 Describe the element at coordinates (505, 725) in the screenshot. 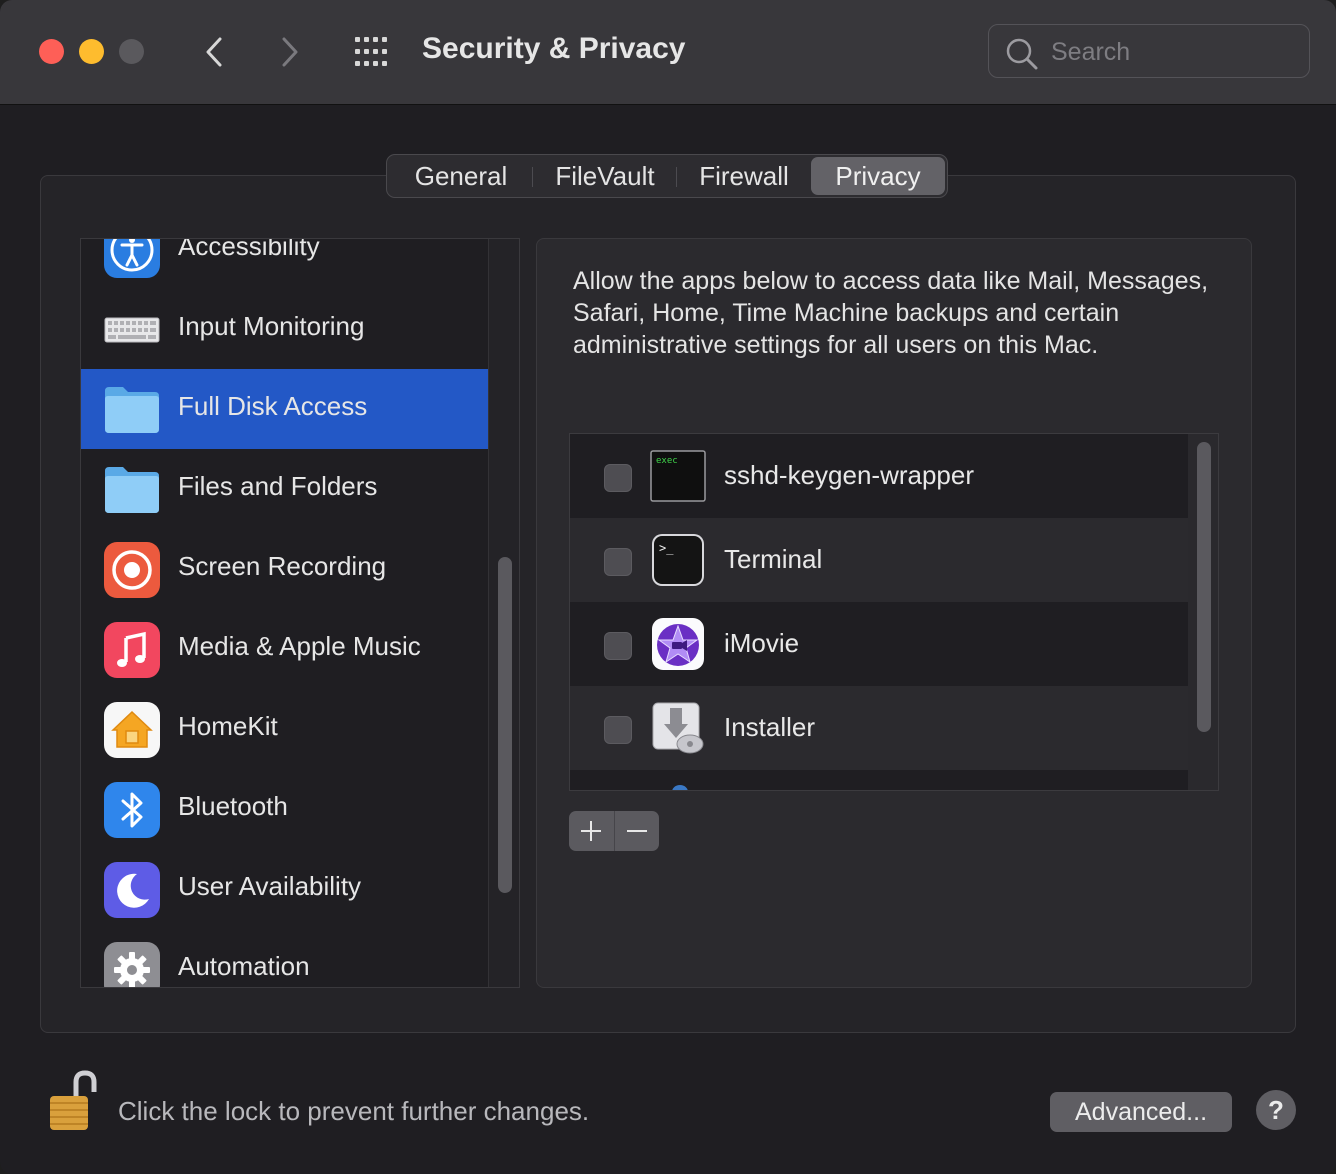

I see `sidebar-scroll-thumb` at that location.